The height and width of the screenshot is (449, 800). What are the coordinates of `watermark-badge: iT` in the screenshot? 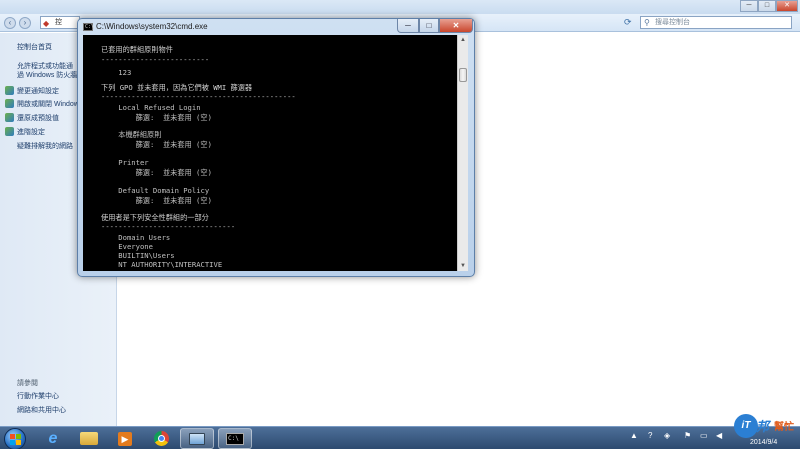 It's located at (746, 426).